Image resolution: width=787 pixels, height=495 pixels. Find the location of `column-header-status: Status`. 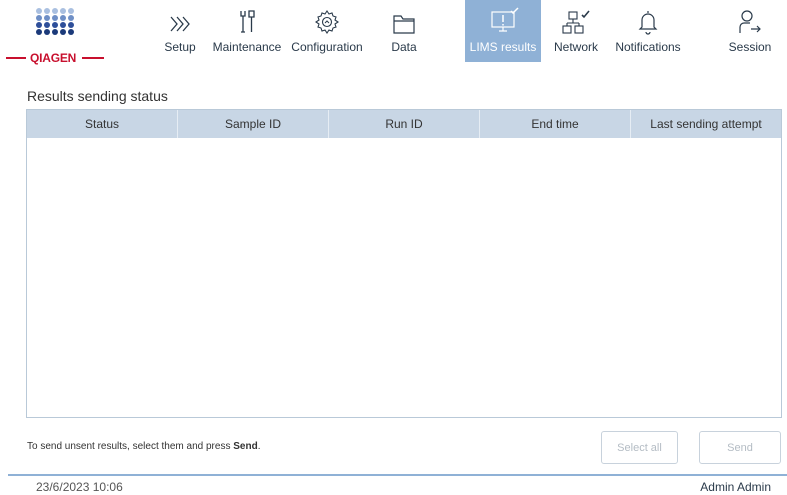

column-header-status: Status is located at coordinates (102, 124).